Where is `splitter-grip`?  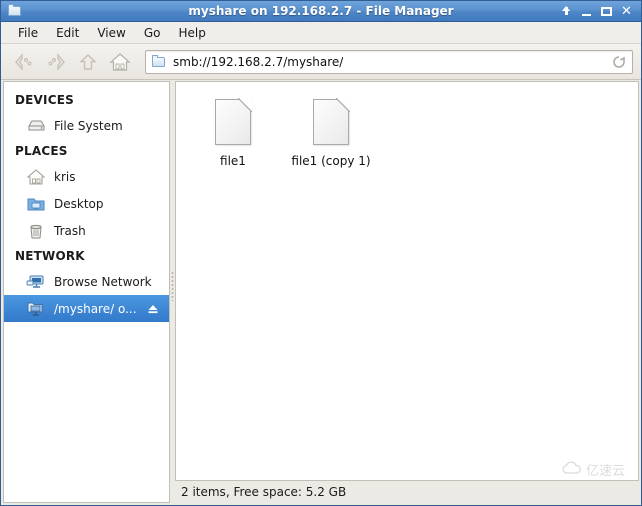 splitter-grip is located at coordinates (172, 286).